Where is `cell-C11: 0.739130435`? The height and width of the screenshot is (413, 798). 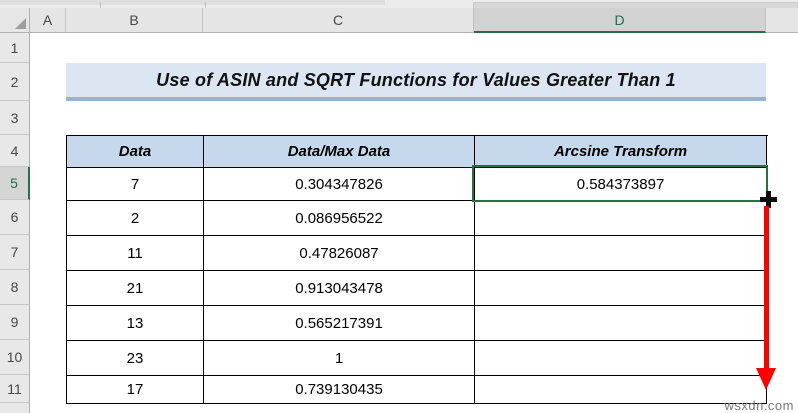 cell-C11: 0.739130435 is located at coordinates (339, 390).